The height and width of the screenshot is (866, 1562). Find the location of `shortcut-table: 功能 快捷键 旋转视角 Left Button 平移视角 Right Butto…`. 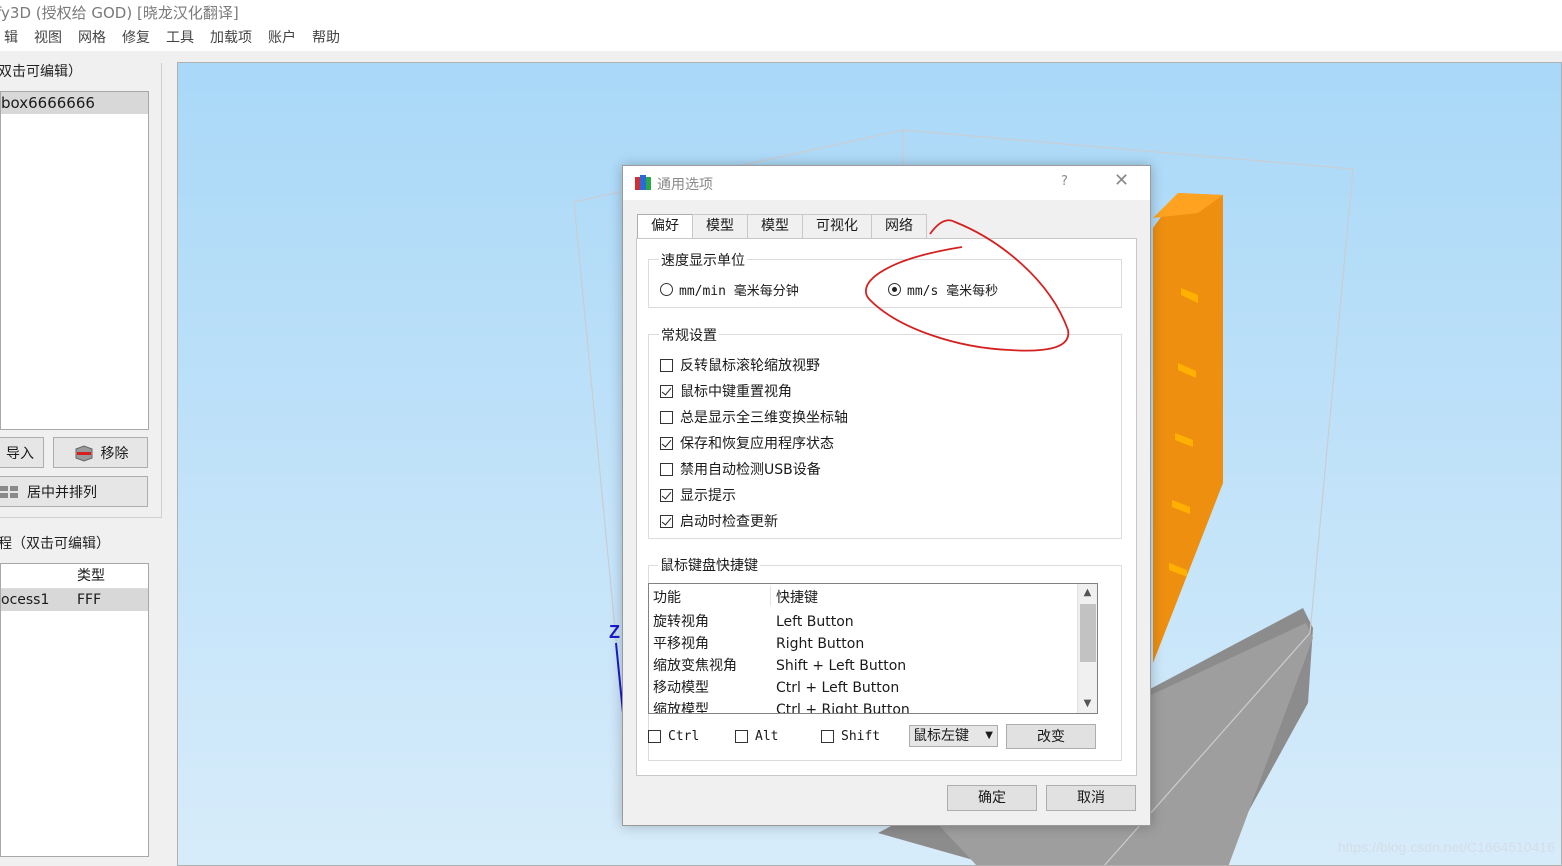

shortcut-table: 功能 快捷键 旋转视角 Left Button 平移视角 Right Butto… is located at coordinates (873, 648).